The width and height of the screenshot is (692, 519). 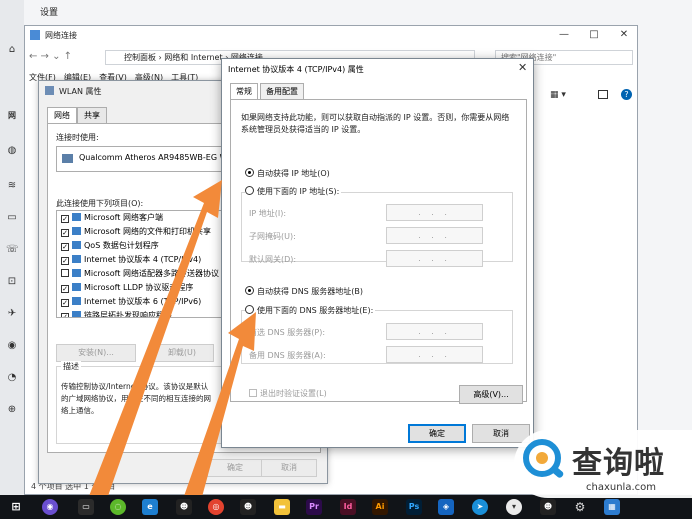 What do you see at coordinates (621, 487) in the screenshot?
I see `watermark-en: chaxunla.com` at bounding box center [621, 487].